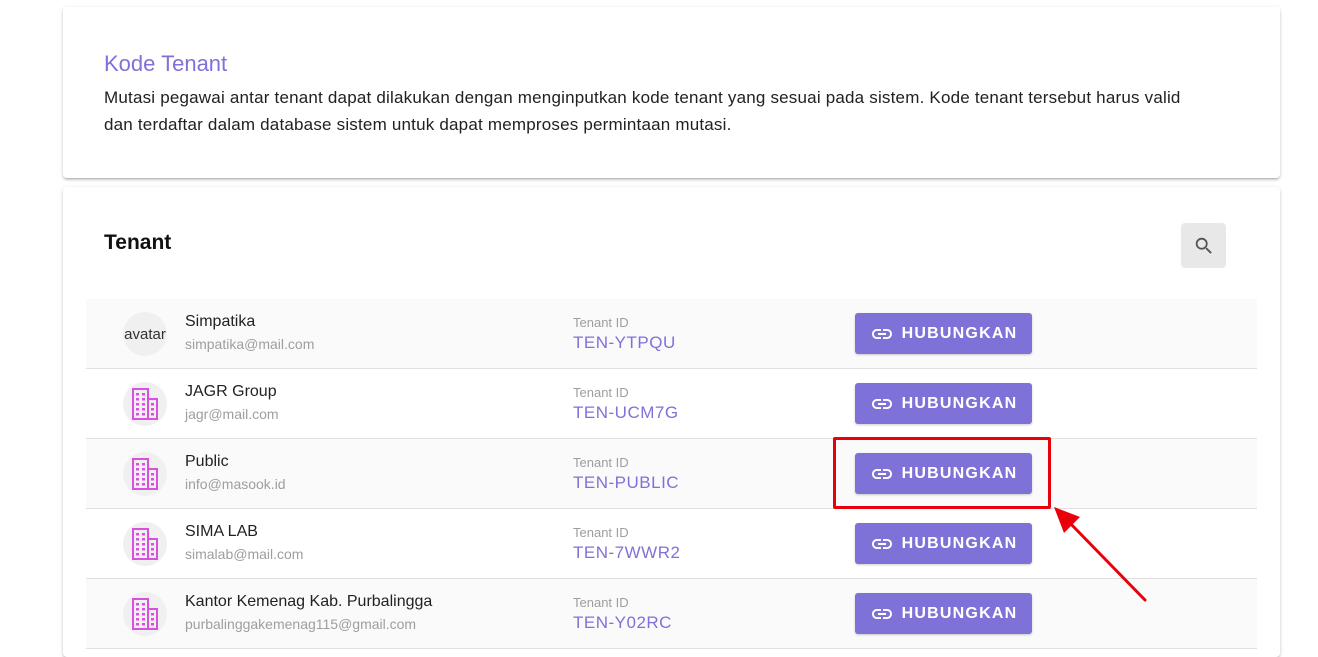 The image size is (1318, 657). What do you see at coordinates (138, 242) in the screenshot?
I see `tenant-section-title: Tenant` at bounding box center [138, 242].